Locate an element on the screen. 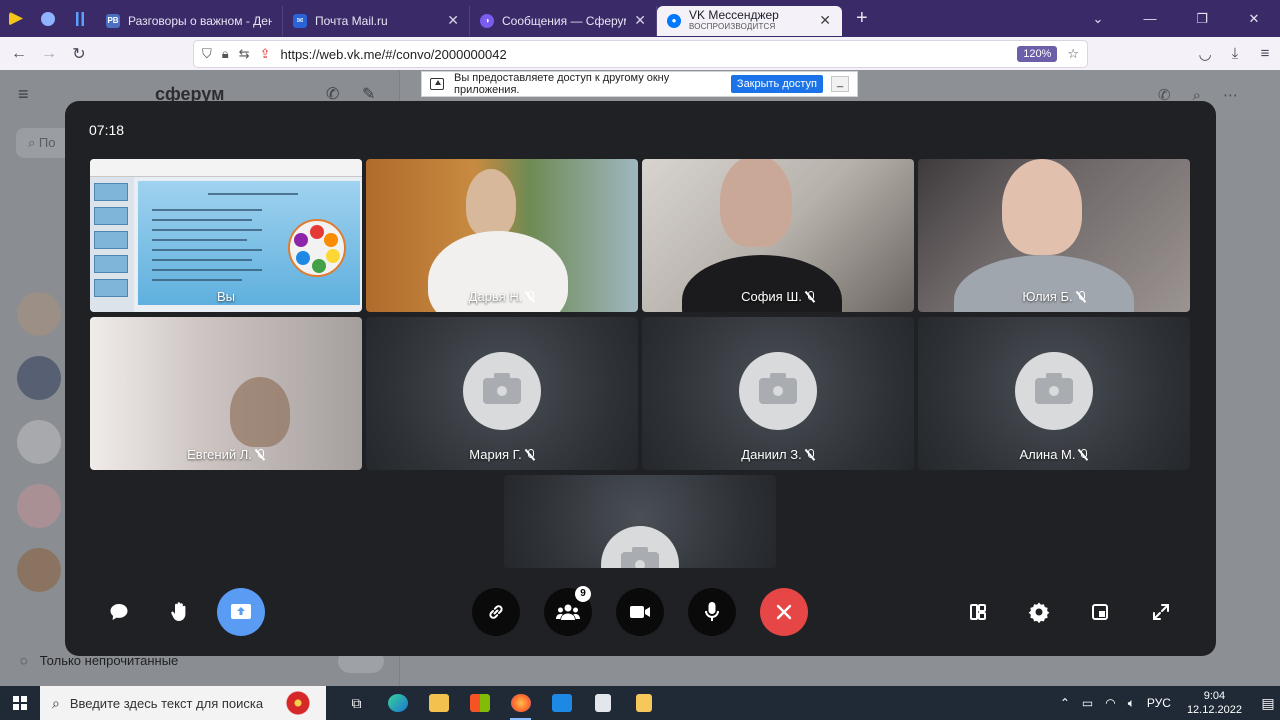  folder-icon is located at coordinates (438, 703).